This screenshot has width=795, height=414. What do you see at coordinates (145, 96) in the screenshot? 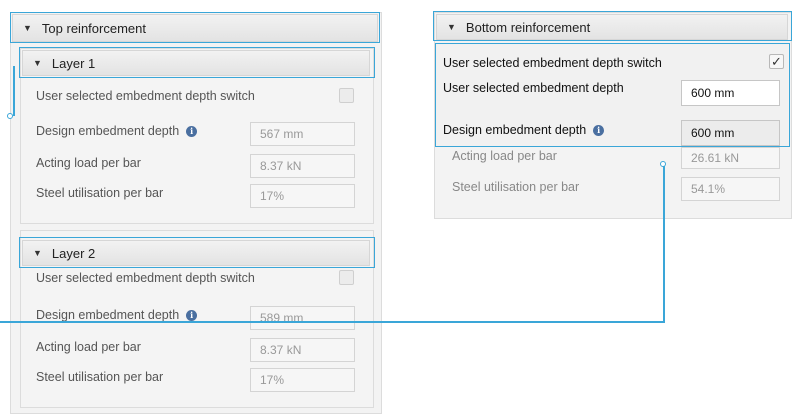
I see `layer1-switch-label: User selected embedment depth switch` at bounding box center [145, 96].